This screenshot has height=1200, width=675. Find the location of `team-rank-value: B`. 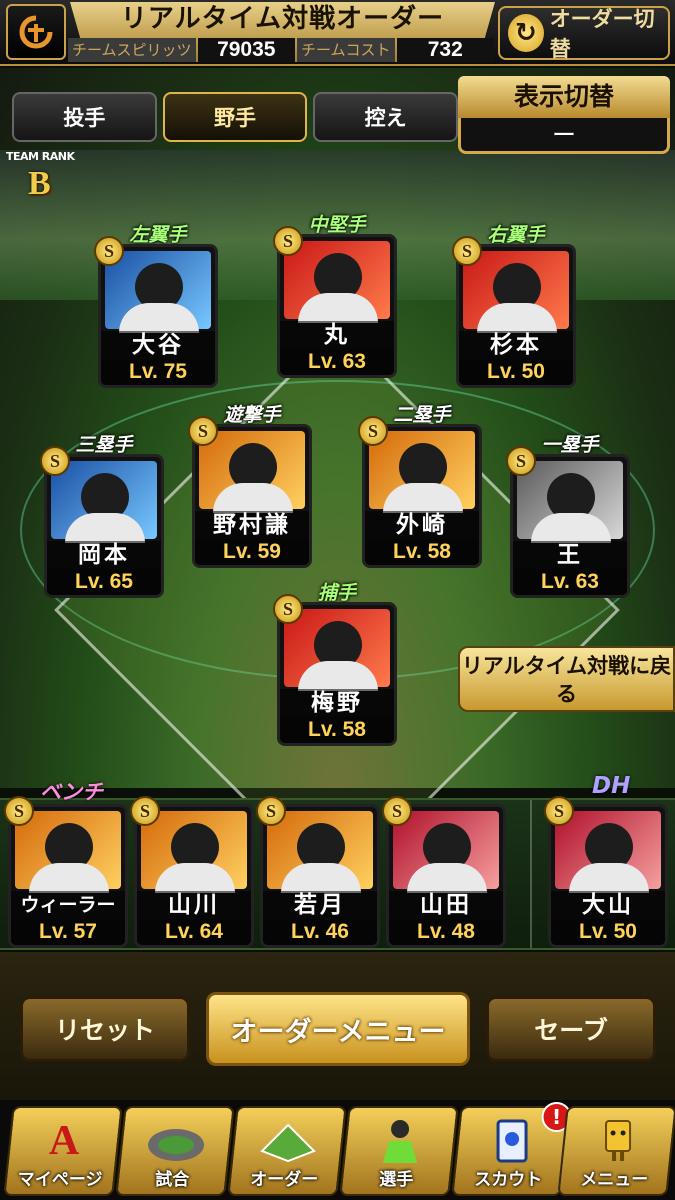

team-rank-value: B is located at coordinates (39, 183).